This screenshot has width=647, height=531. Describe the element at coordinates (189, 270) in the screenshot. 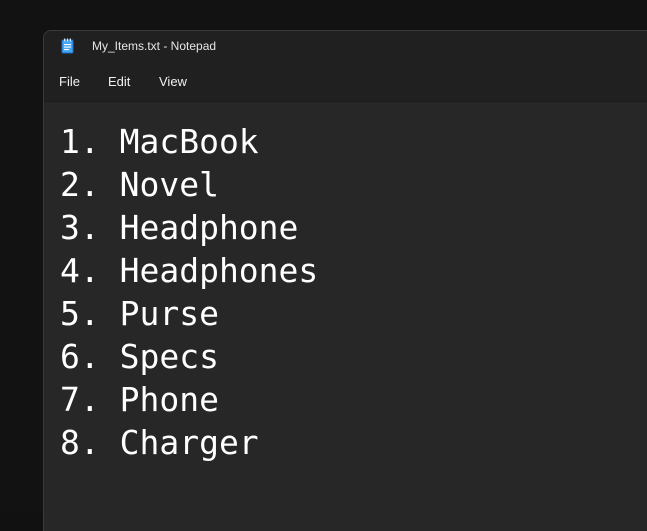

I see `document-line: 4. Headphones` at that location.